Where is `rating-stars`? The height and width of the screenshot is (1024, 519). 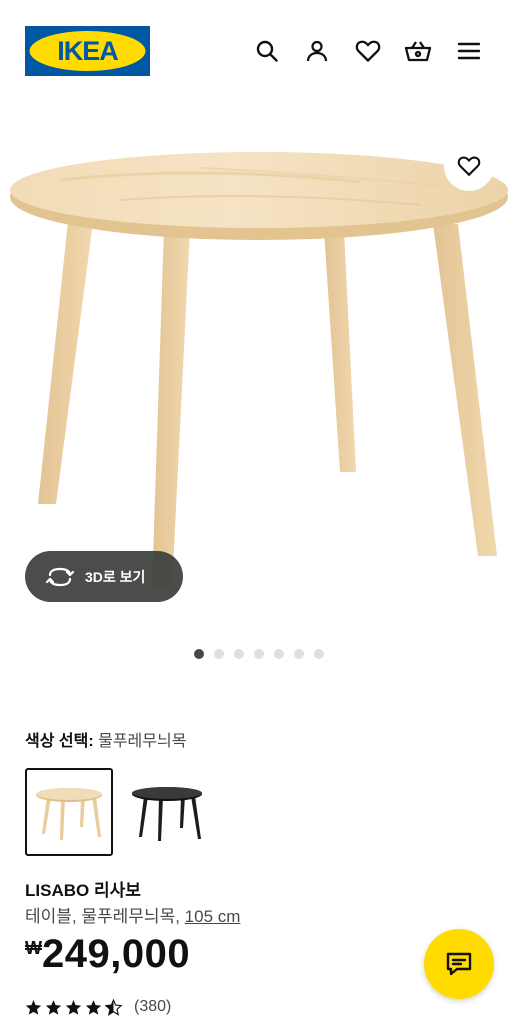
rating-stars is located at coordinates (73, 1007).